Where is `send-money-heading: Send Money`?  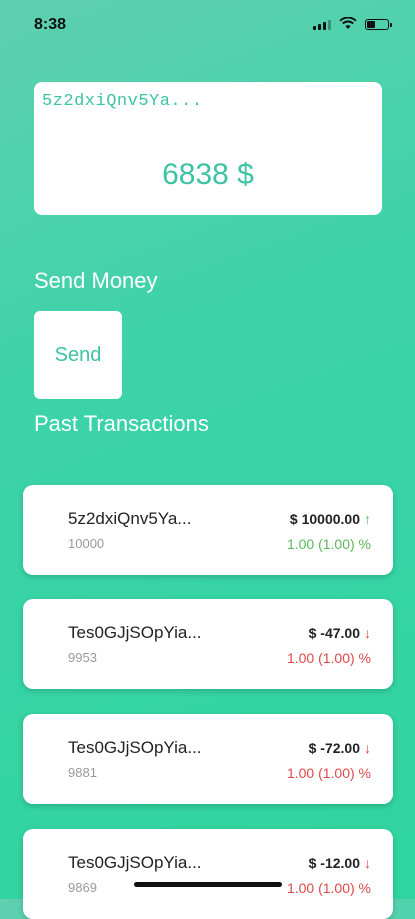
send-money-heading: Send Money is located at coordinates (96, 280).